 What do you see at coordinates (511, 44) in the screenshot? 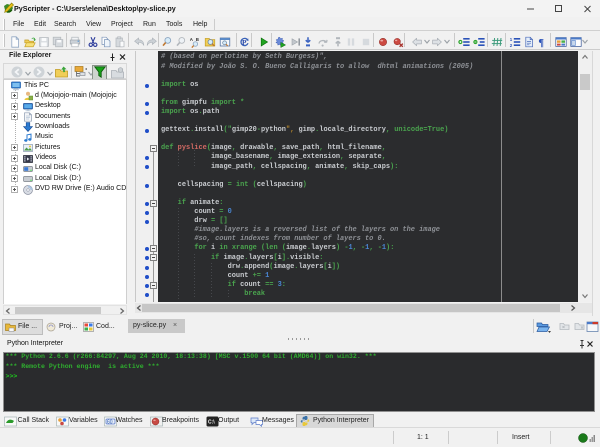
I see `svg-text: 2` at bounding box center [511, 44].